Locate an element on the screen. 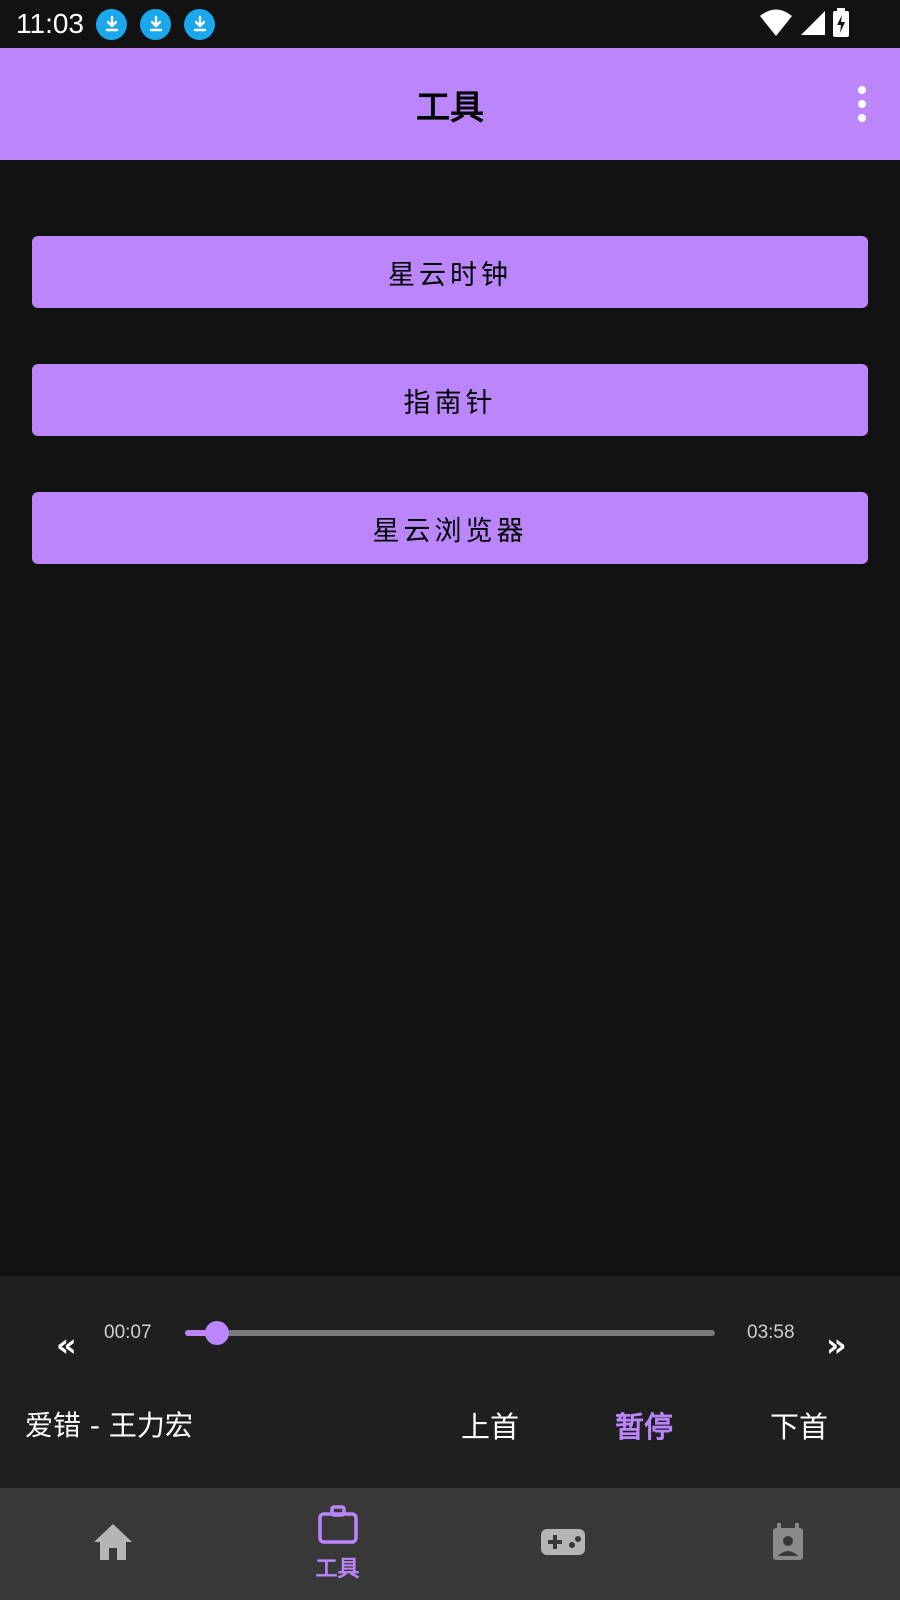 The height and width of the screenshot is (1600, 900). nav-item-home is located at coordinates (112, 1544).